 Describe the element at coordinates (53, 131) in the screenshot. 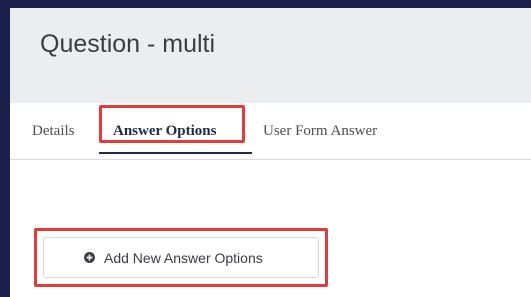

I see `tab-details: Details` at that location.